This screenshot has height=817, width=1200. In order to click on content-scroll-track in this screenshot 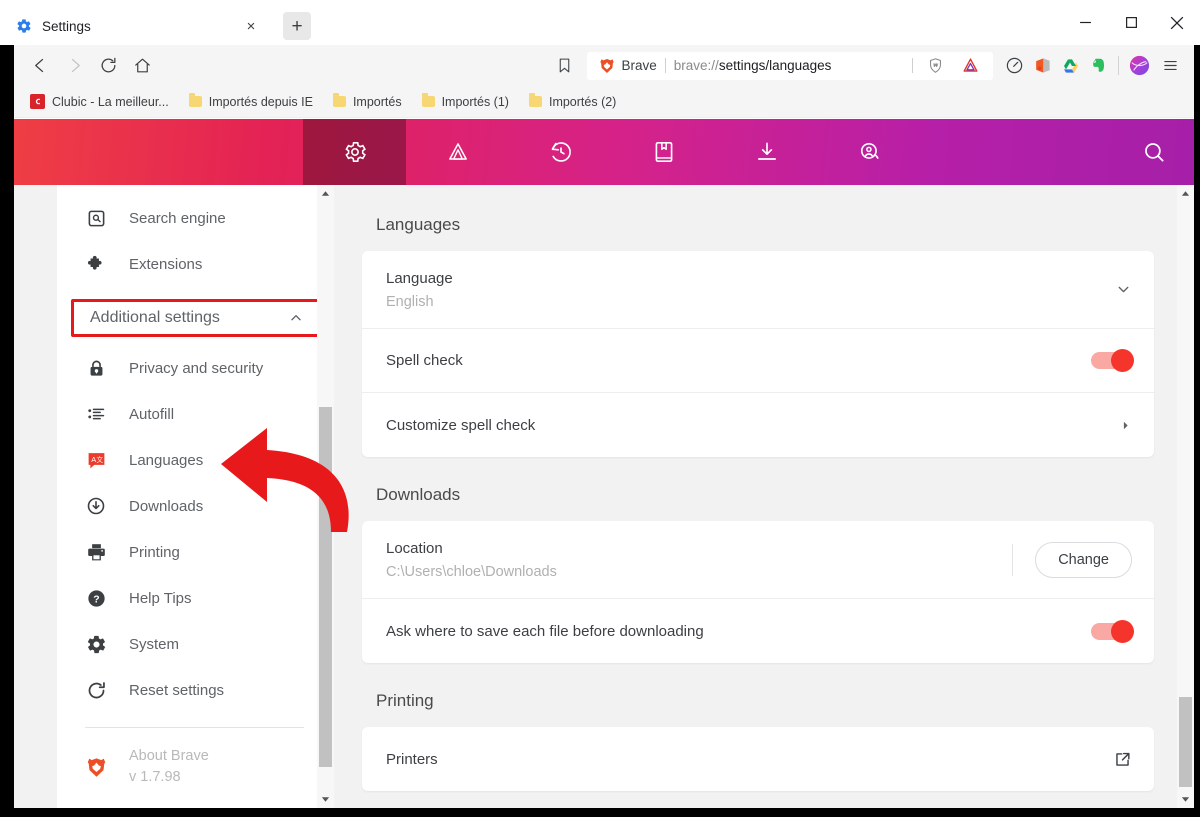, I will do `click(1185, 496)`.